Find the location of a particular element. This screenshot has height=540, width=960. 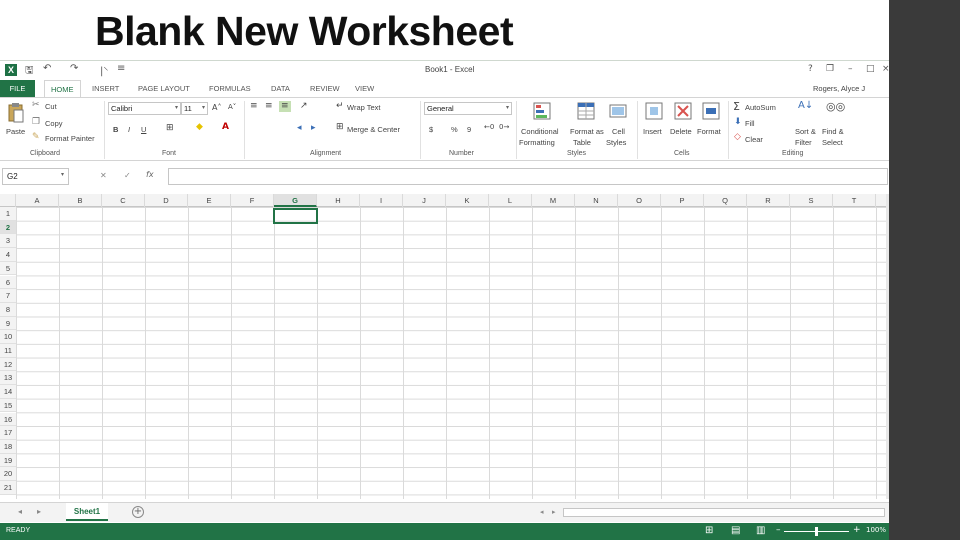

format-cells-button: Format is located at coordinates (709, 131).